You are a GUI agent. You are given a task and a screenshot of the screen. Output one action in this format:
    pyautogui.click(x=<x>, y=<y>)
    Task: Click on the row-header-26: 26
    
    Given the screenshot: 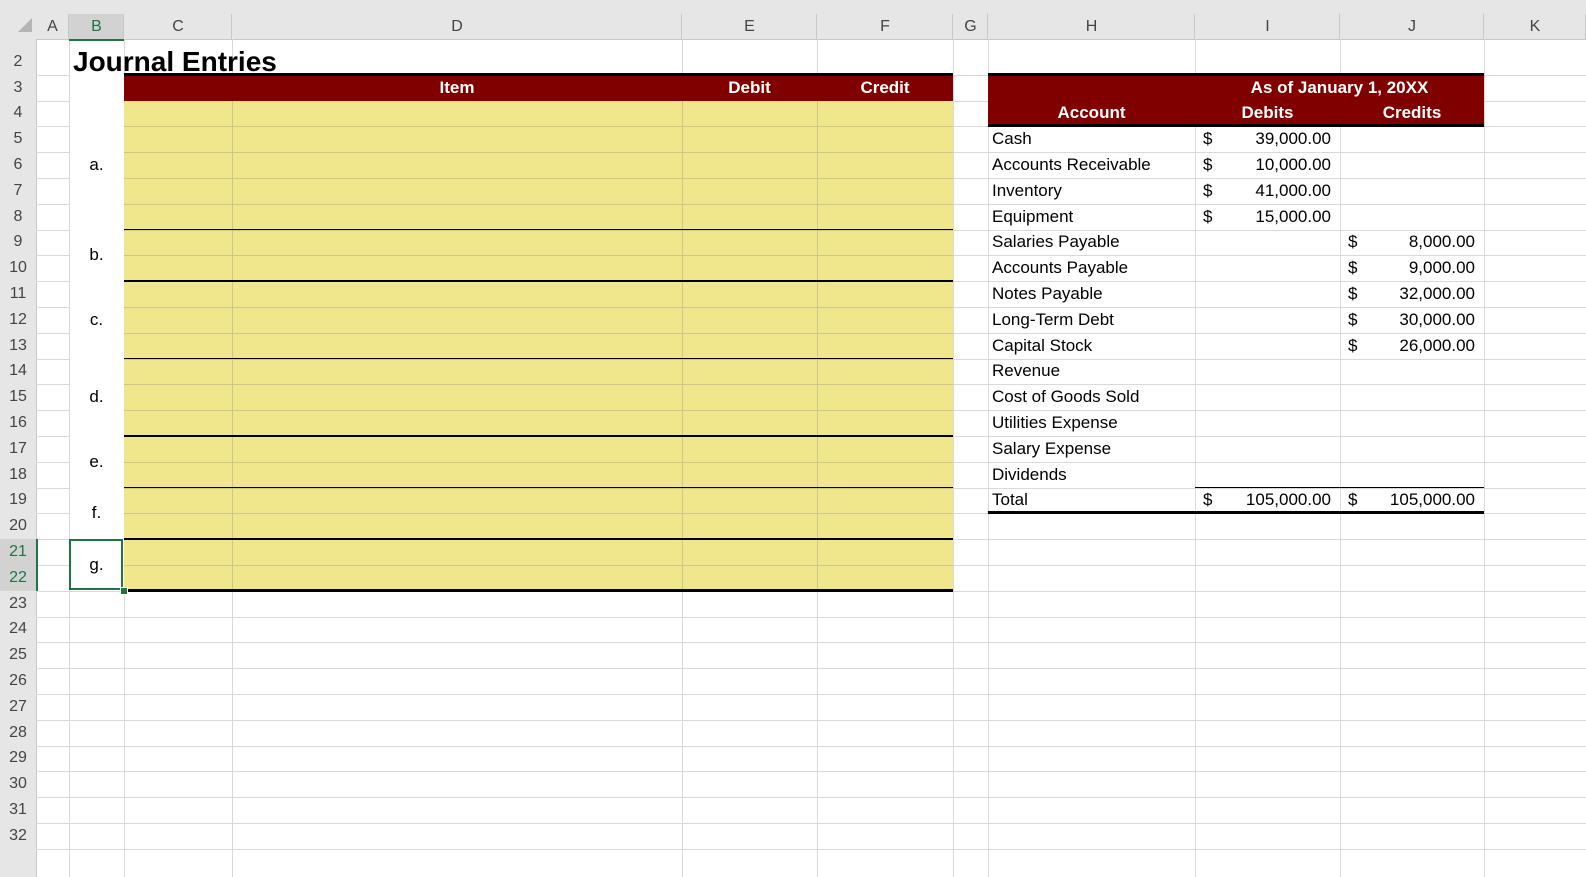 What is the action you would take?
    pyautogui.click(x=18, y=681)
    